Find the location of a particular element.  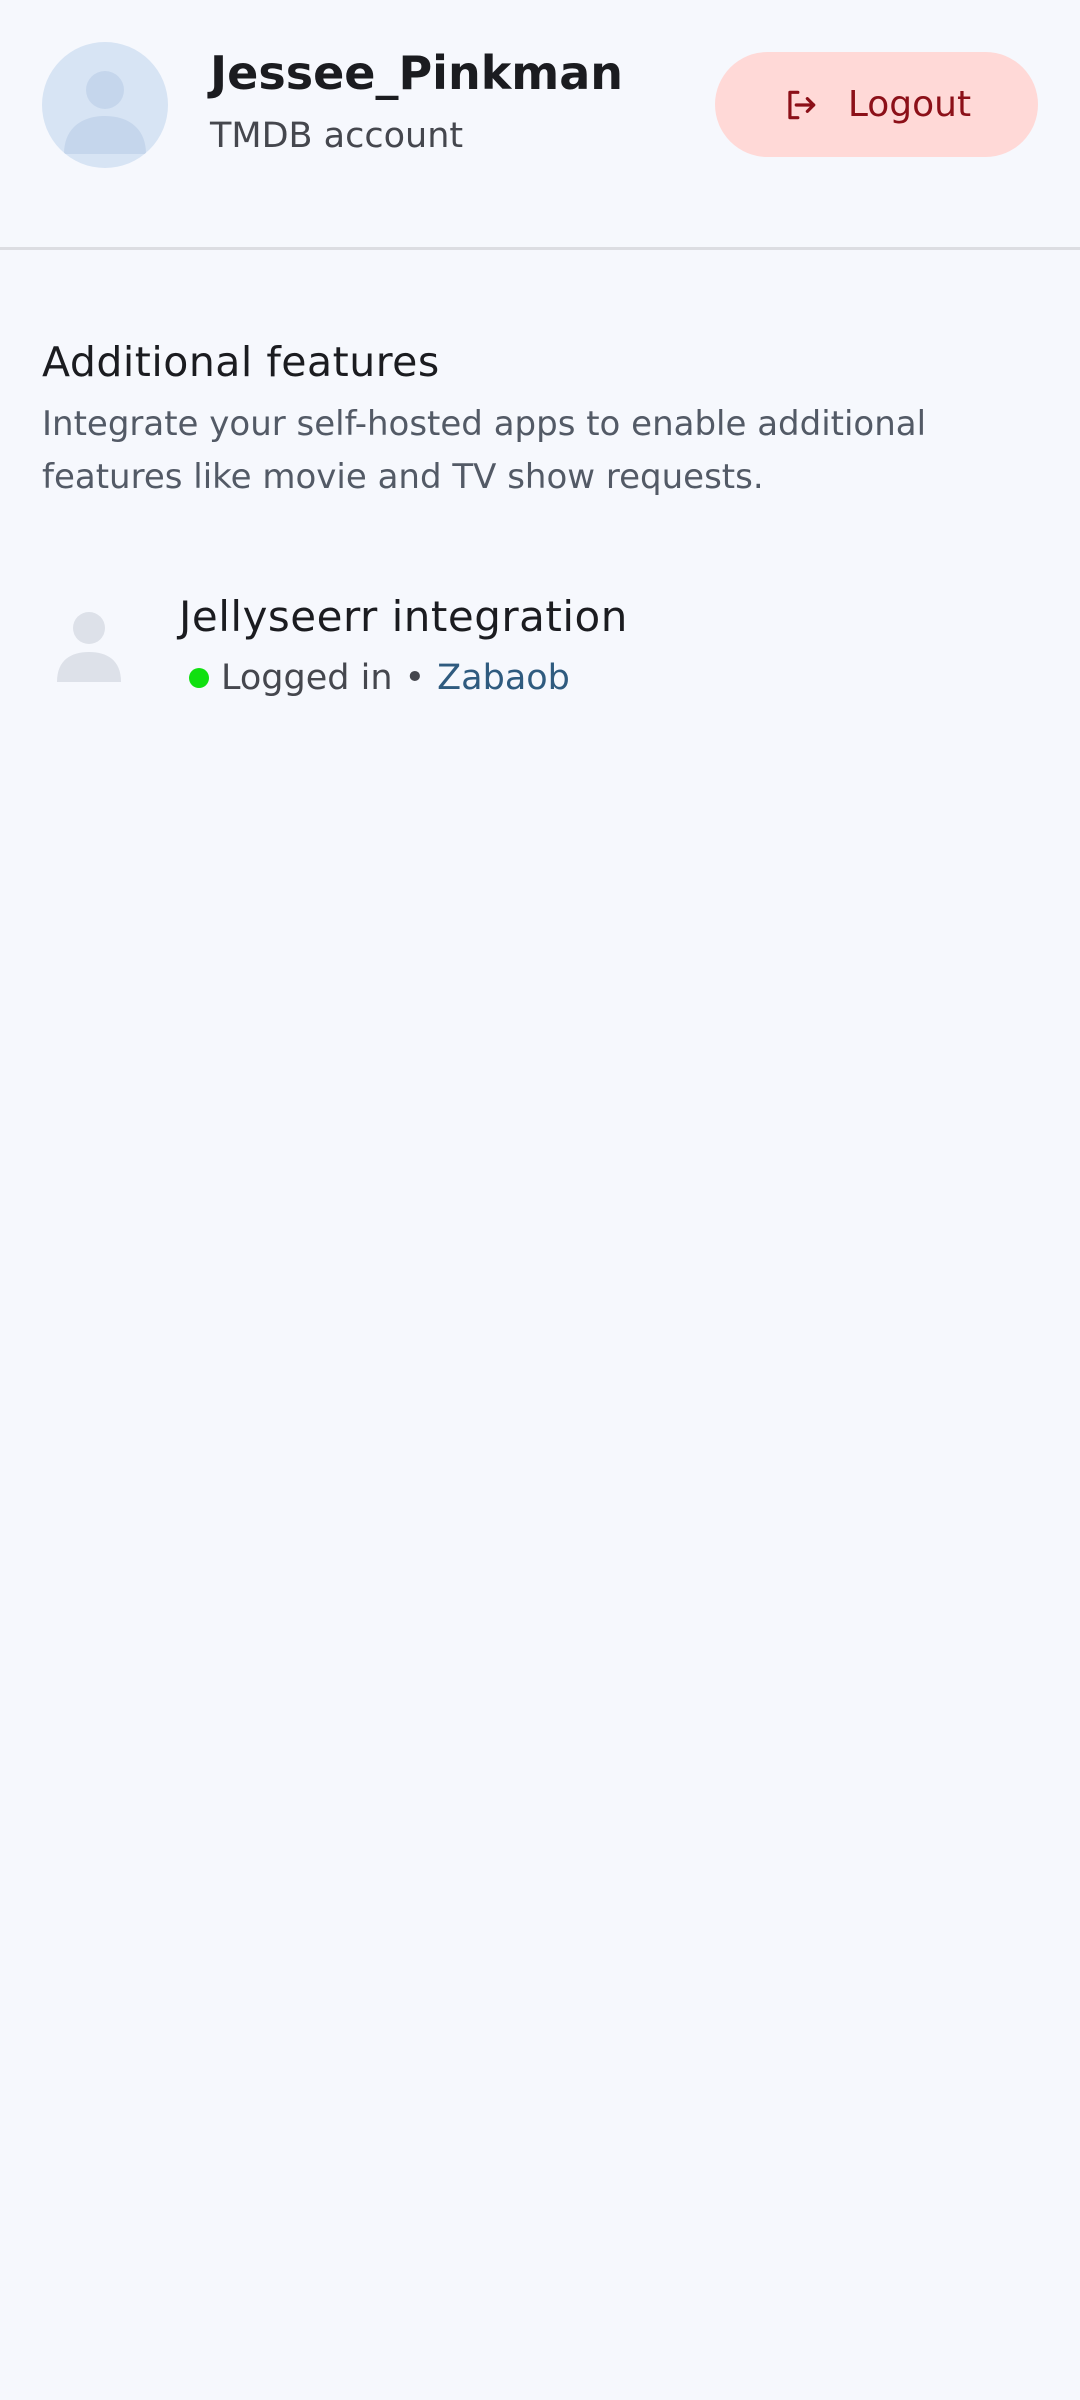

profile-header: Jessee_Pinkman TMDB account Logout is located at coordinates (540, 125).